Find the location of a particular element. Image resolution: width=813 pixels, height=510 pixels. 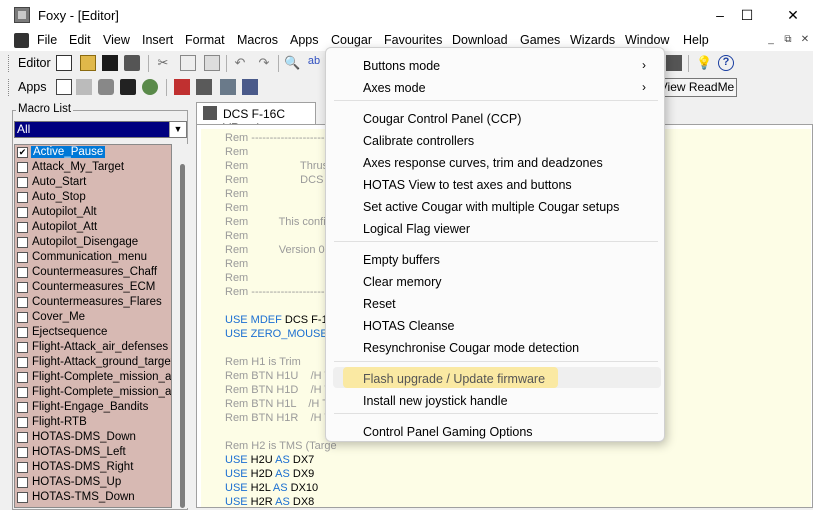

chevron-down-icon: ▼ is located at coordinates (177, 129).